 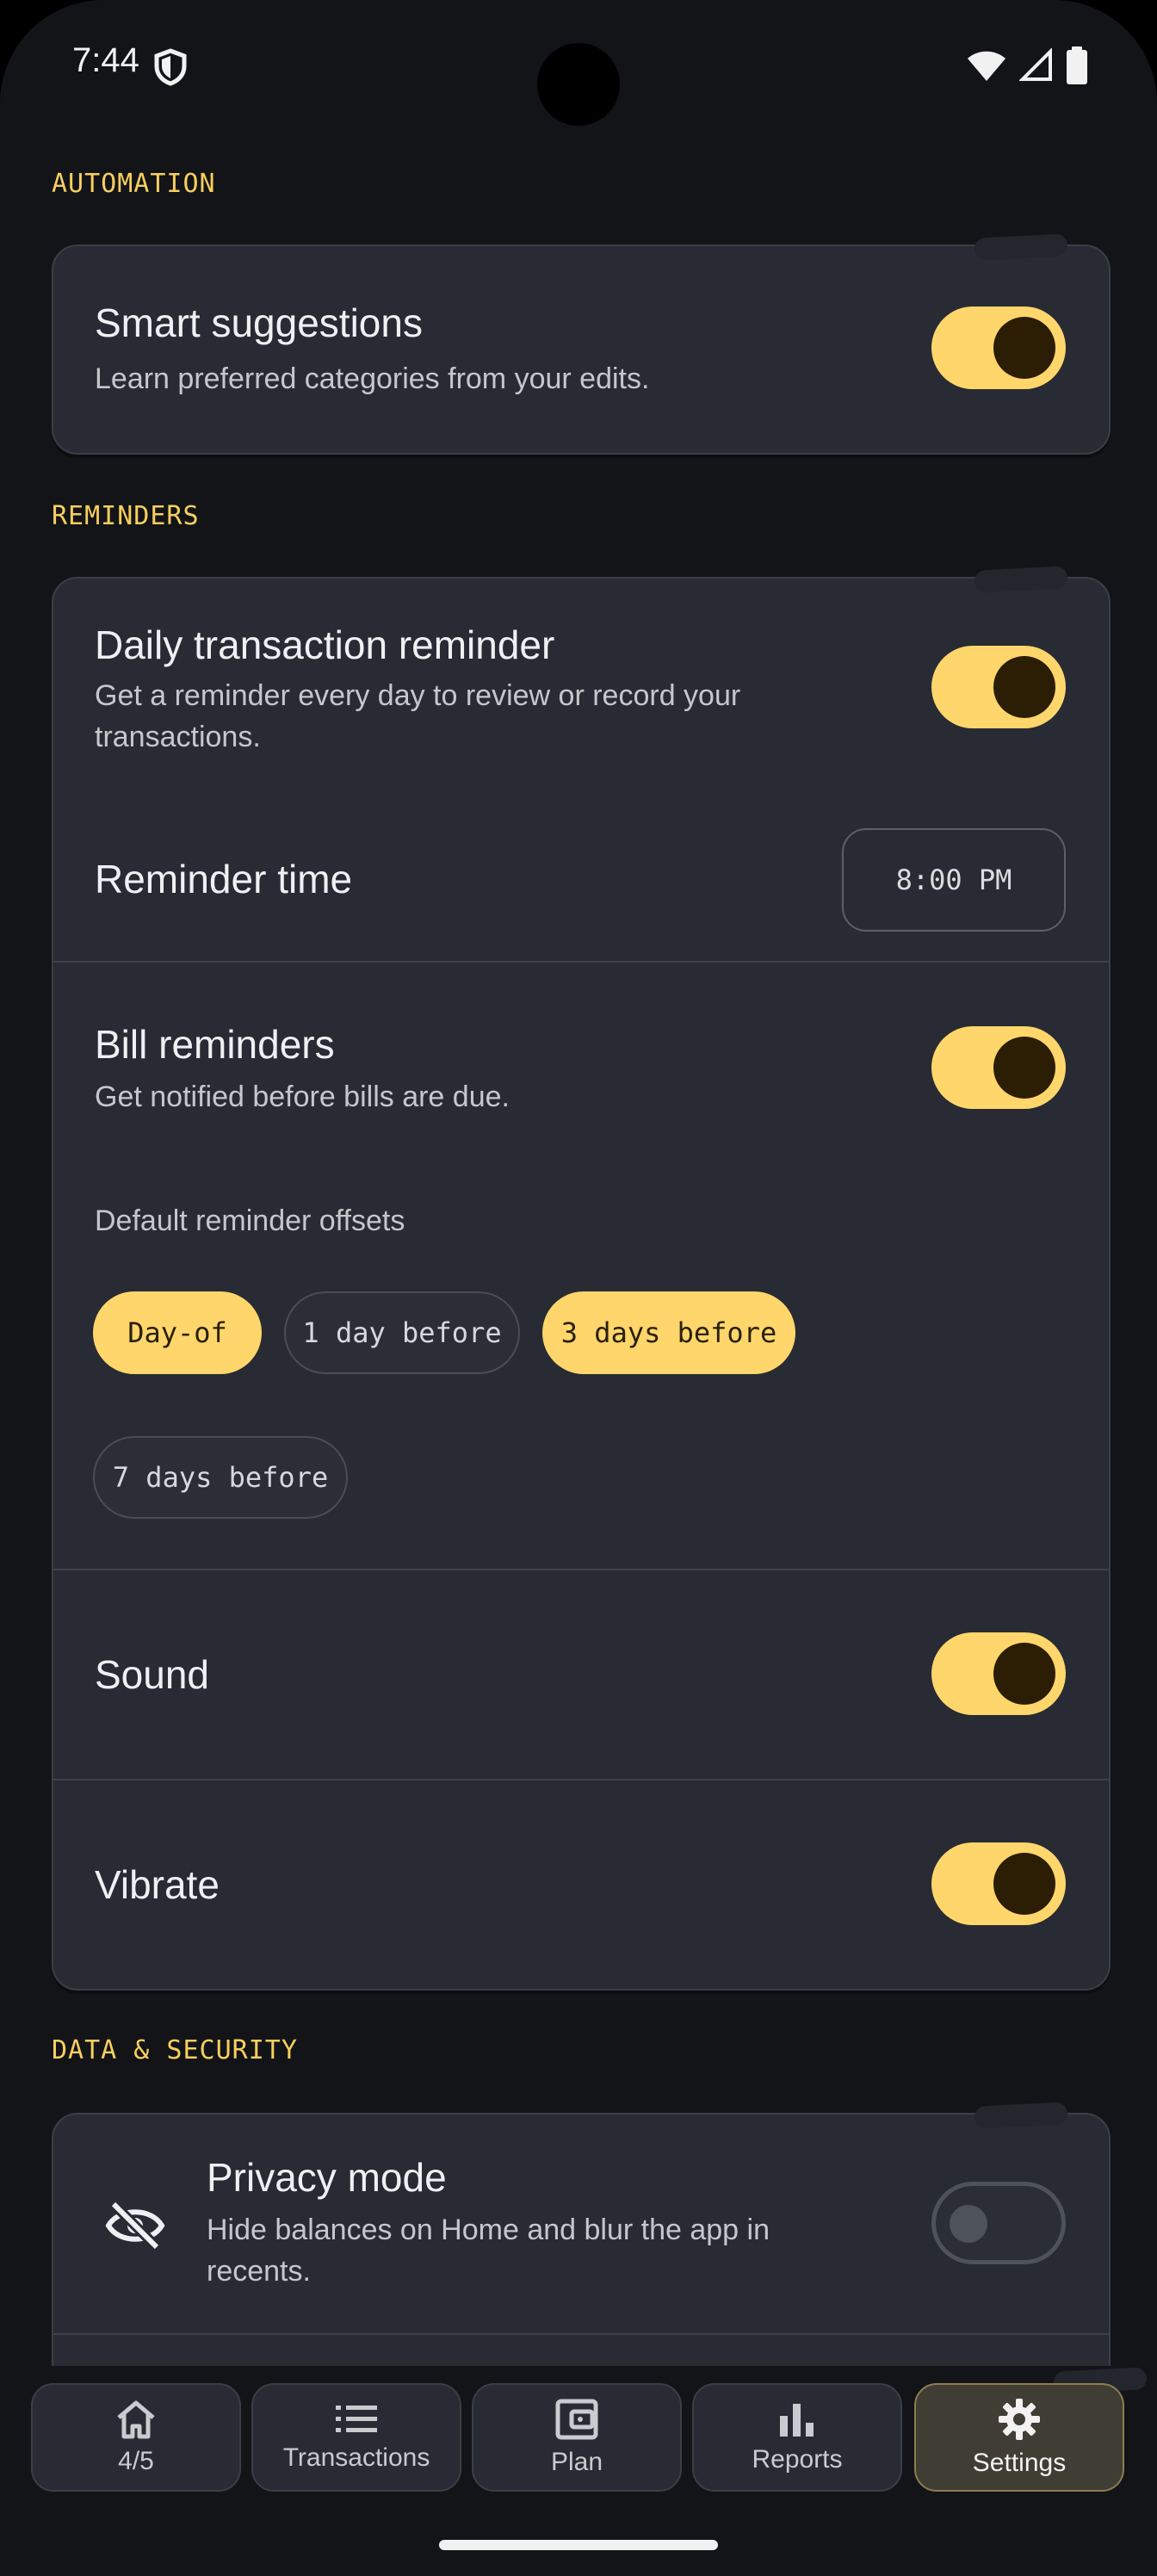 What do you see at coordinates (153, 1675) in the screenshot?
I see `sound-title: Sound` at bounding box center [153, 1675].